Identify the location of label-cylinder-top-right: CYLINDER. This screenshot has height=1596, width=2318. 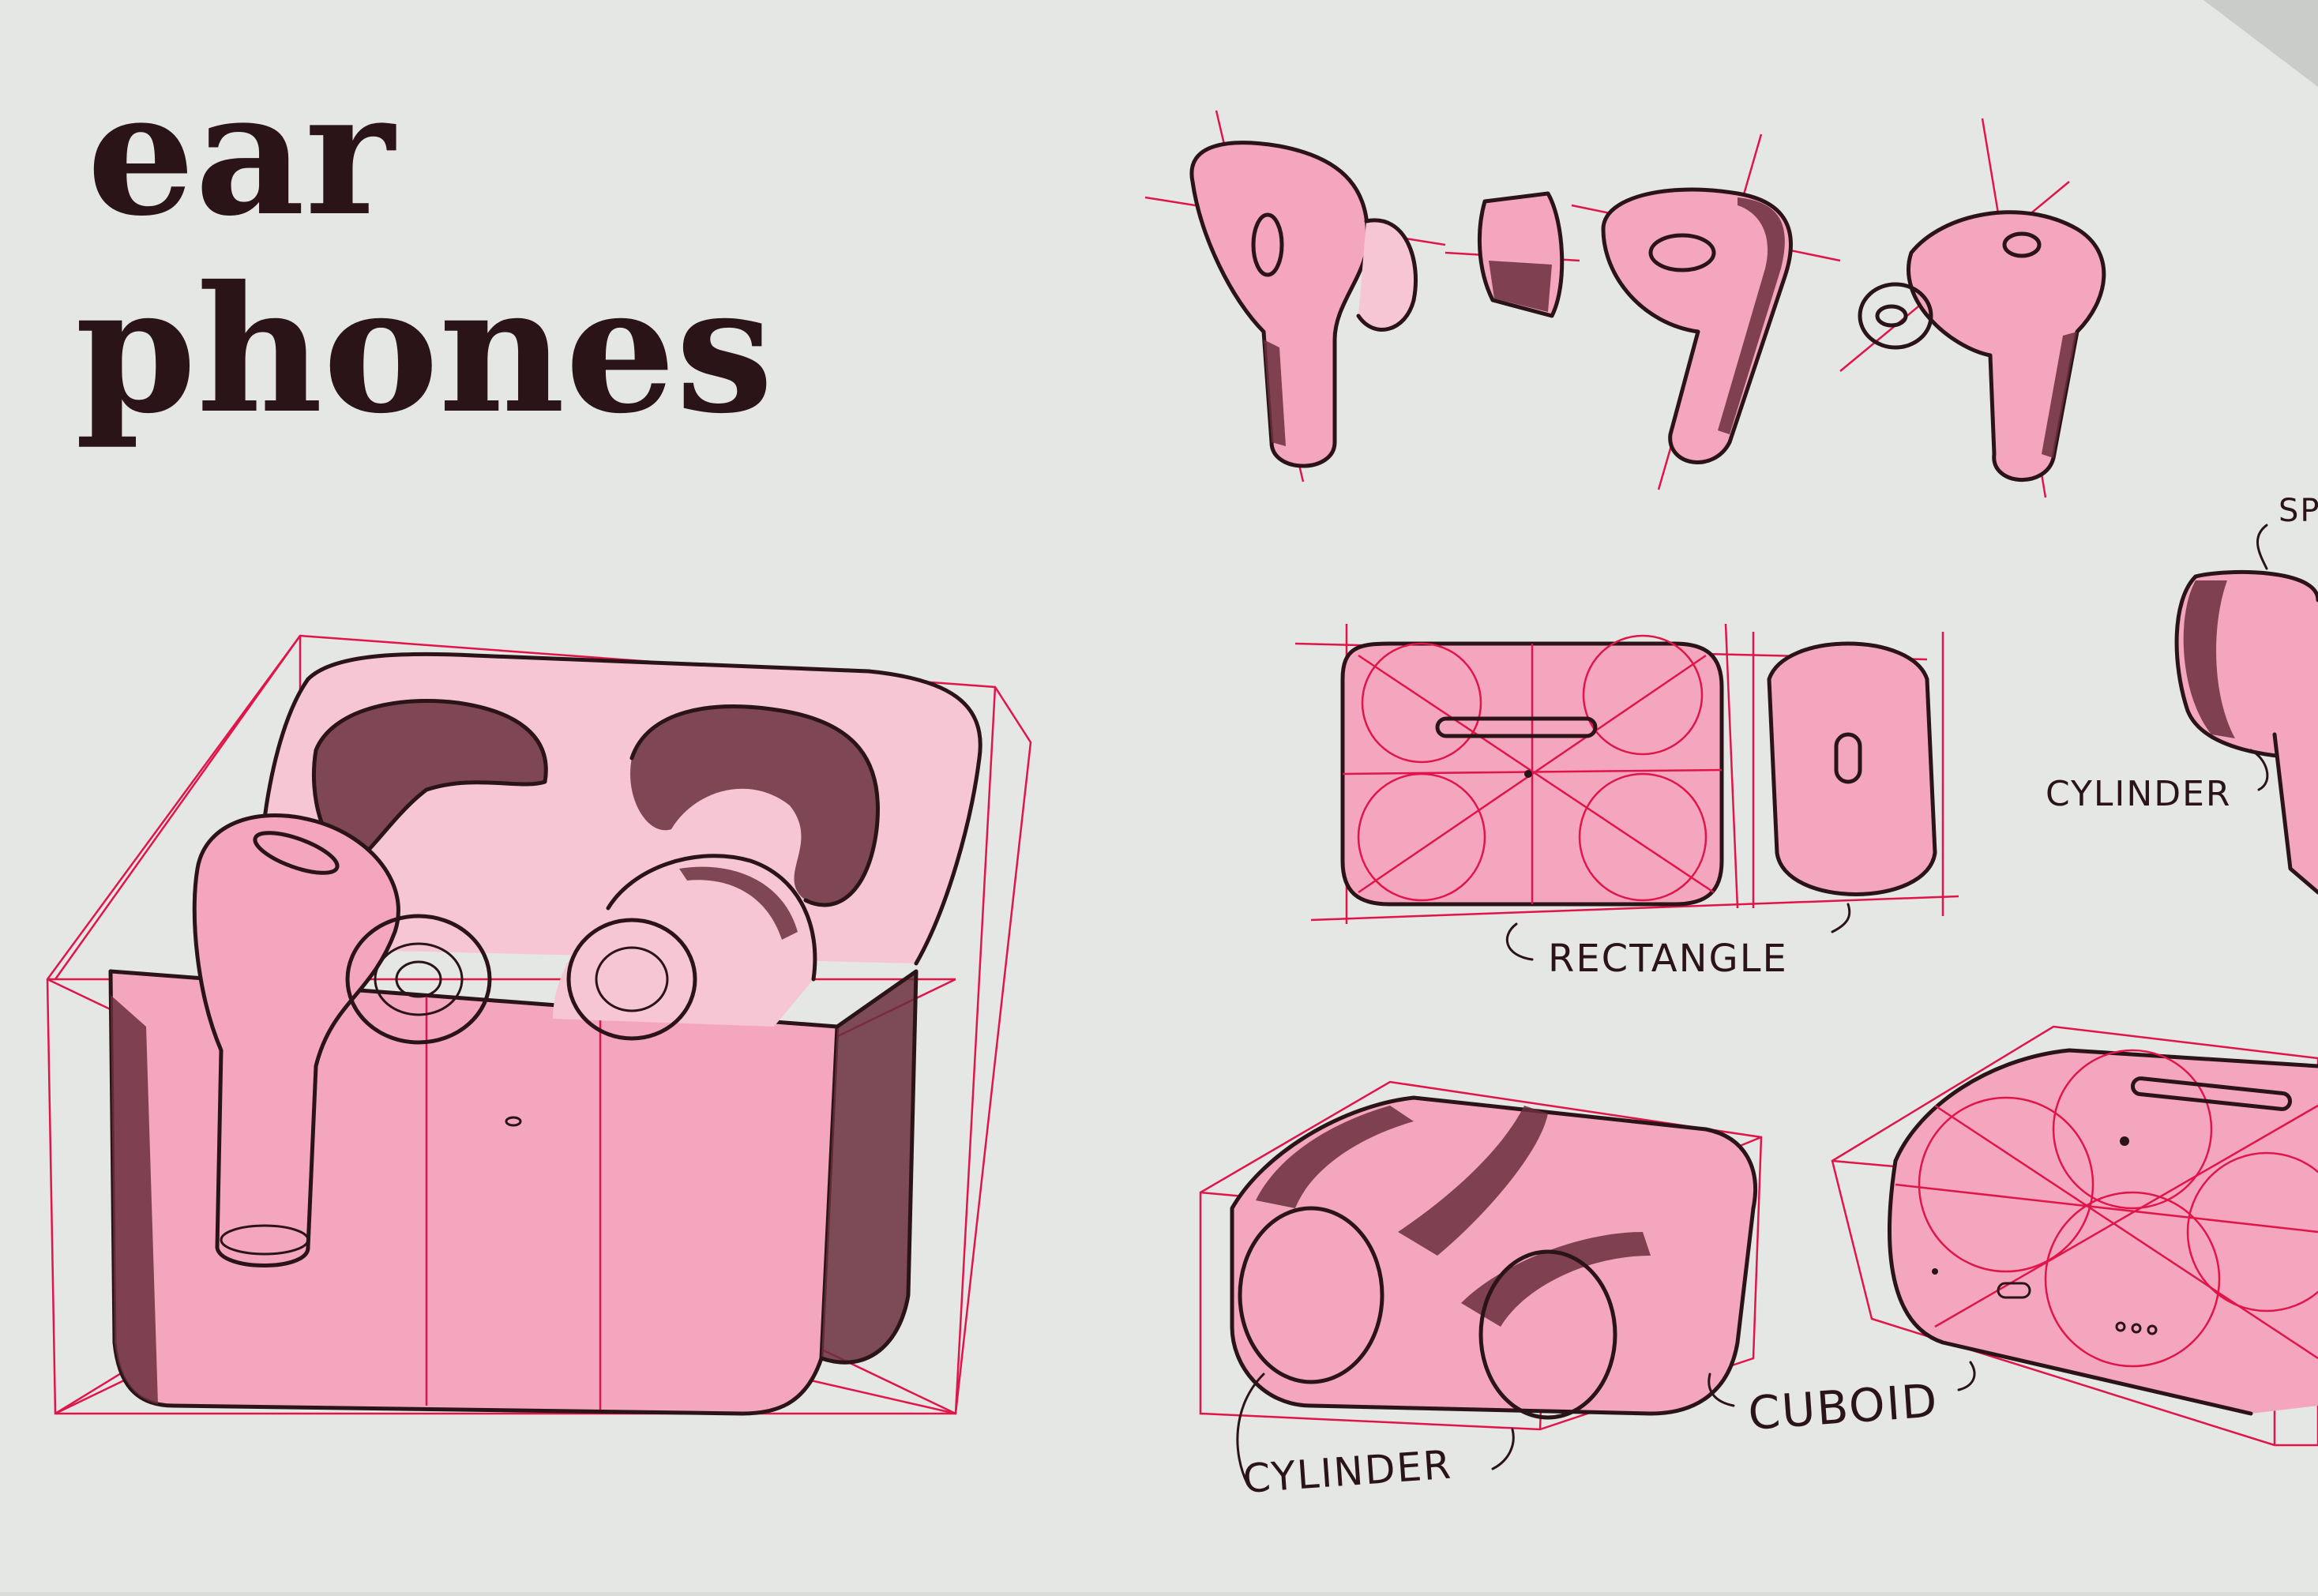
(2138, 794).